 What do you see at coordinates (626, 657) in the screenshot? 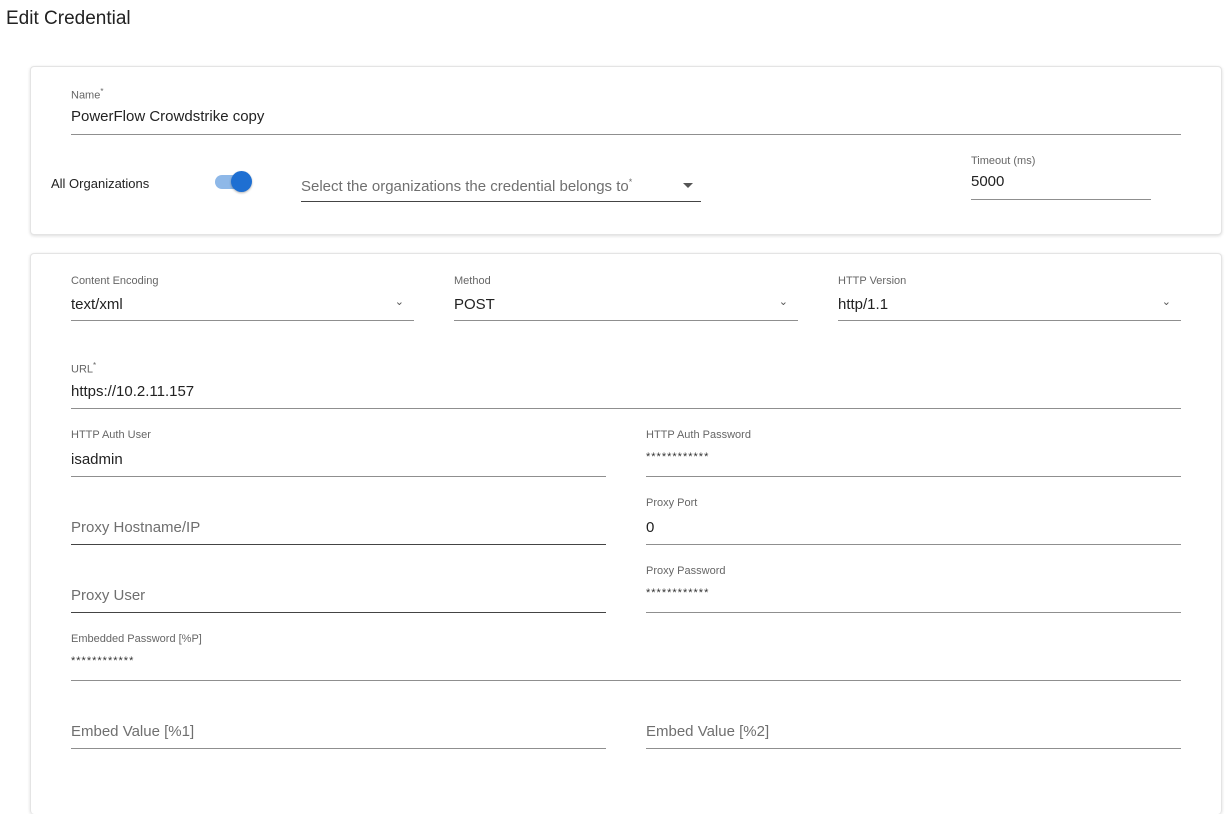
I see `embedded-password-field: Embedded Password [%P] ************` at bounding box center [626, 657].